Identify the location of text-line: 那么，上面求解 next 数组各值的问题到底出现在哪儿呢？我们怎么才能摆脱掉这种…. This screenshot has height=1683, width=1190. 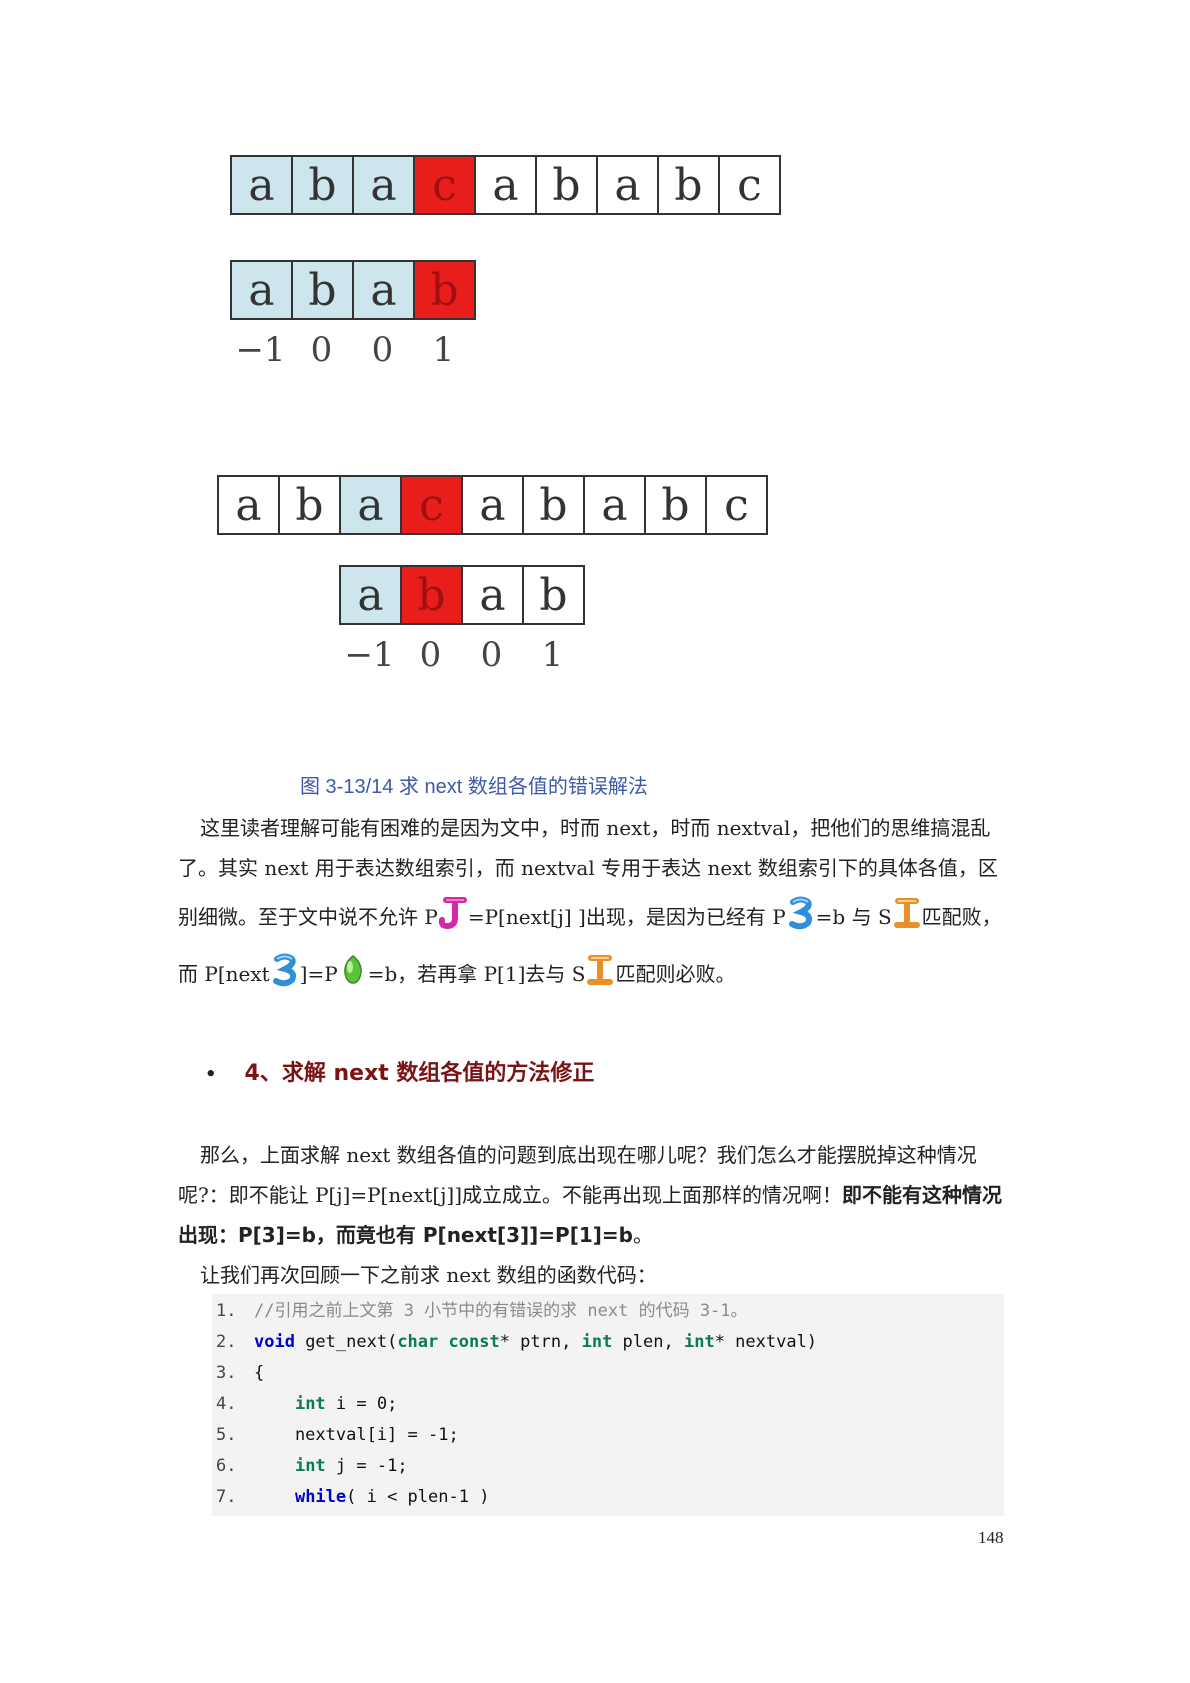
(588, 1155).